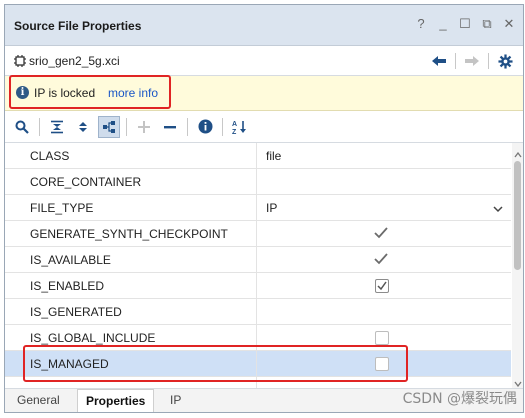 The height and width of the screenshot is (418, 525). I want to click on property-name: FILE_TYPE, so click(62, 208).